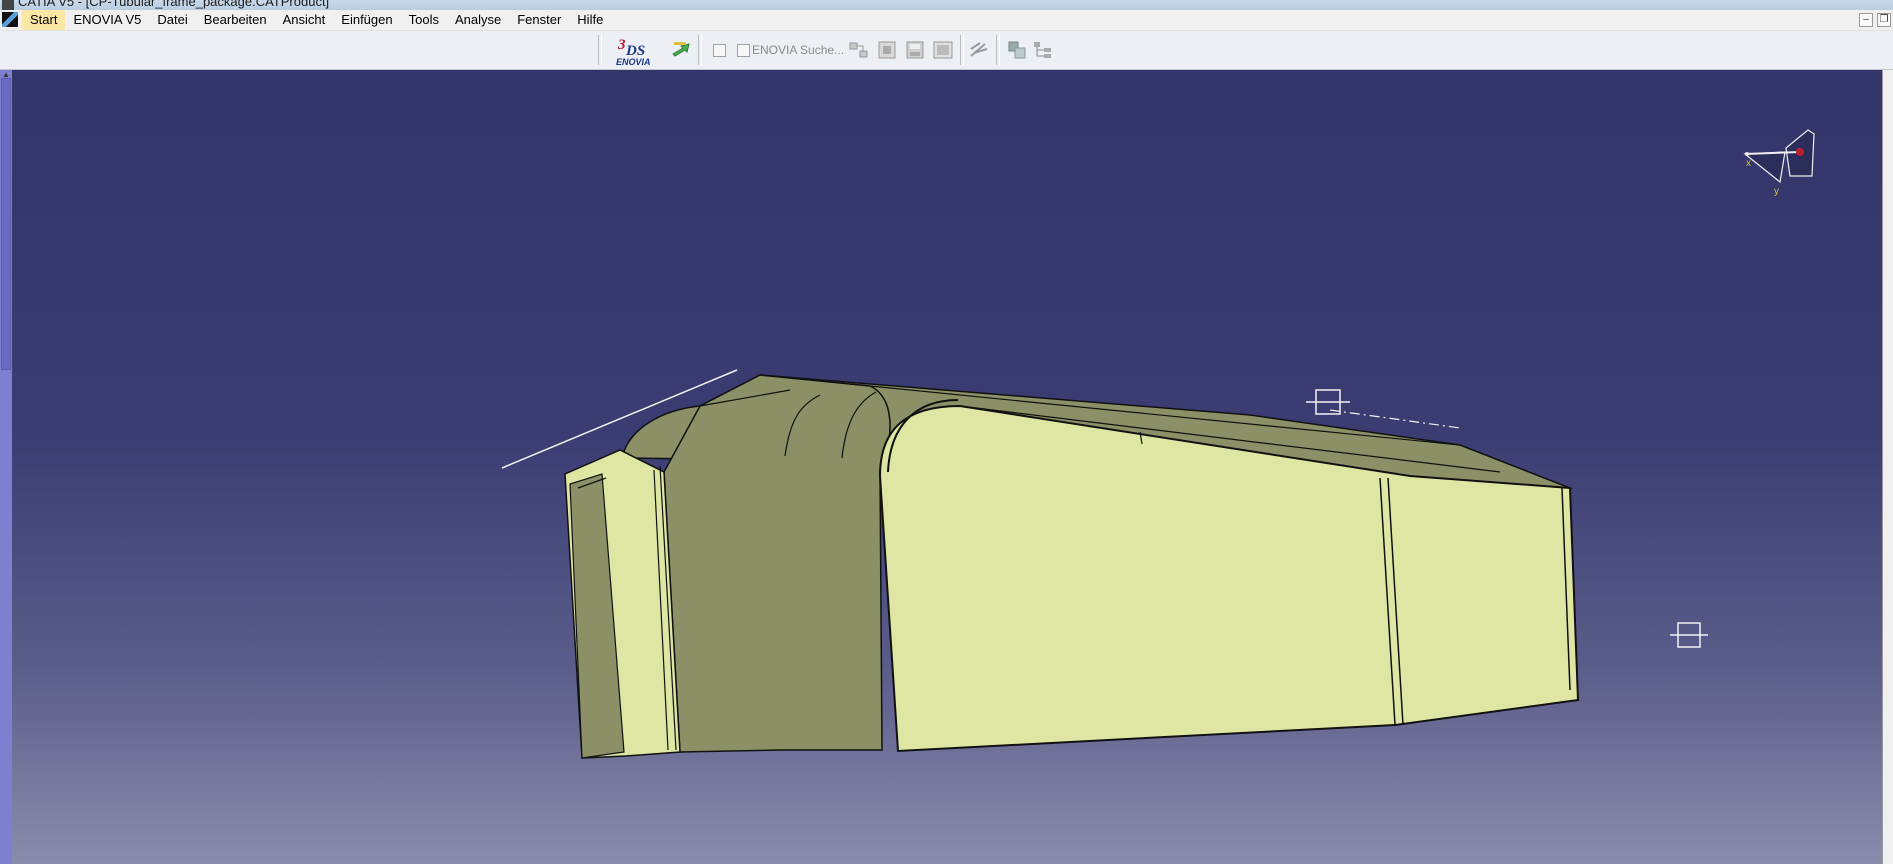 The height and width of the screenshot is (864, 1893). I want to click on catia-app-icon, so click(8, 5).